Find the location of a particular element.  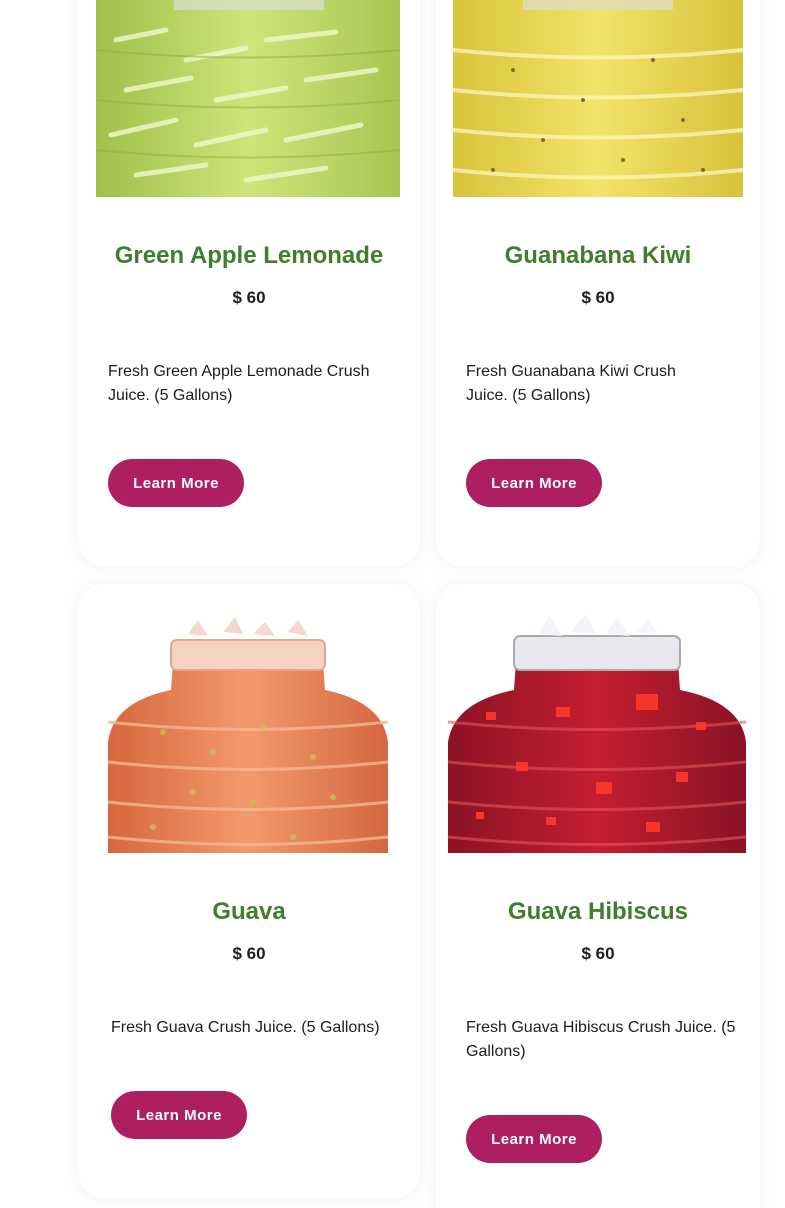

product-description: Fresh Guava Crush Juice. (5 Gallons) is located at coordinates (245, 1027).